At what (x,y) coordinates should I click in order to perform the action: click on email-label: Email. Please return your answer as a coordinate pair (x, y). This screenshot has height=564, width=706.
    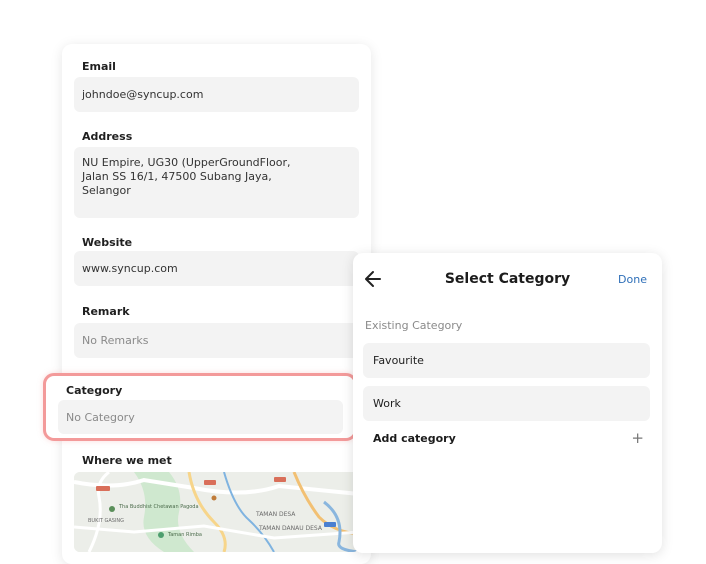
    Looking at the image, I should click on (99, 66).